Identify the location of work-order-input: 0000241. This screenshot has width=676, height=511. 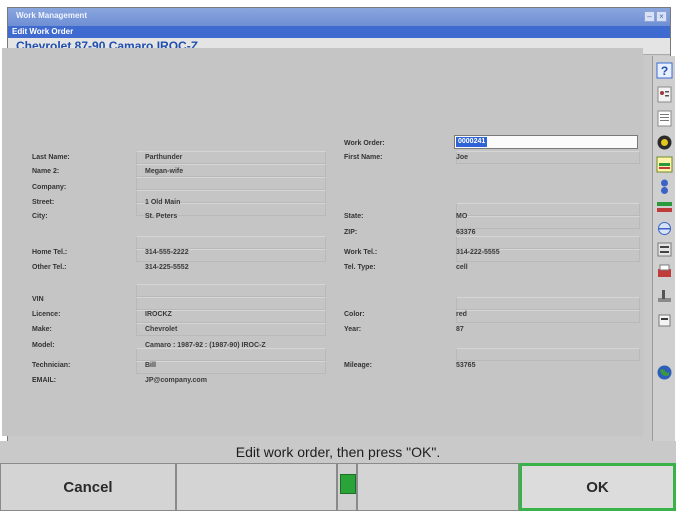
(546, 142).